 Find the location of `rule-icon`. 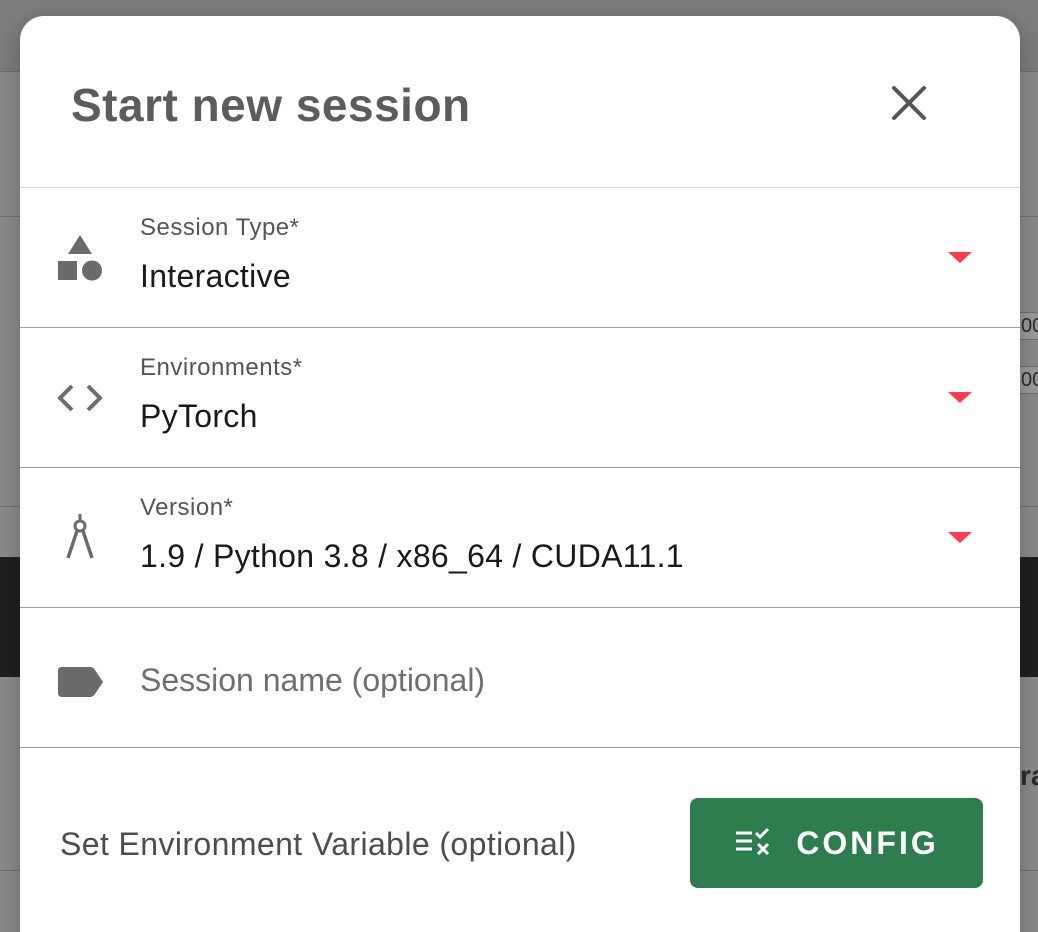

rule-icon is located at coordinates (753, 841).